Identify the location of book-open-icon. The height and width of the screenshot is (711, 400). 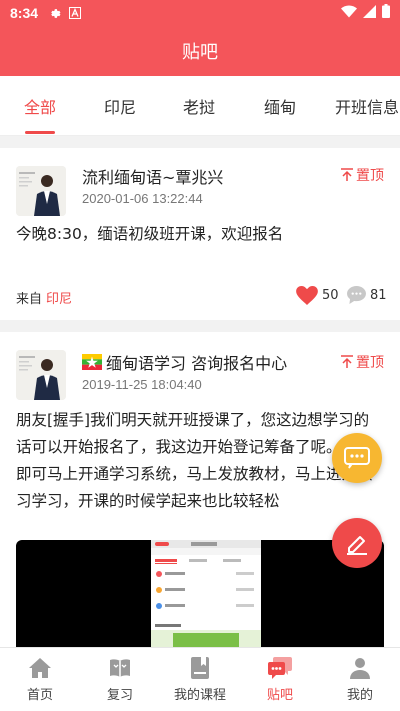
(120, 668).